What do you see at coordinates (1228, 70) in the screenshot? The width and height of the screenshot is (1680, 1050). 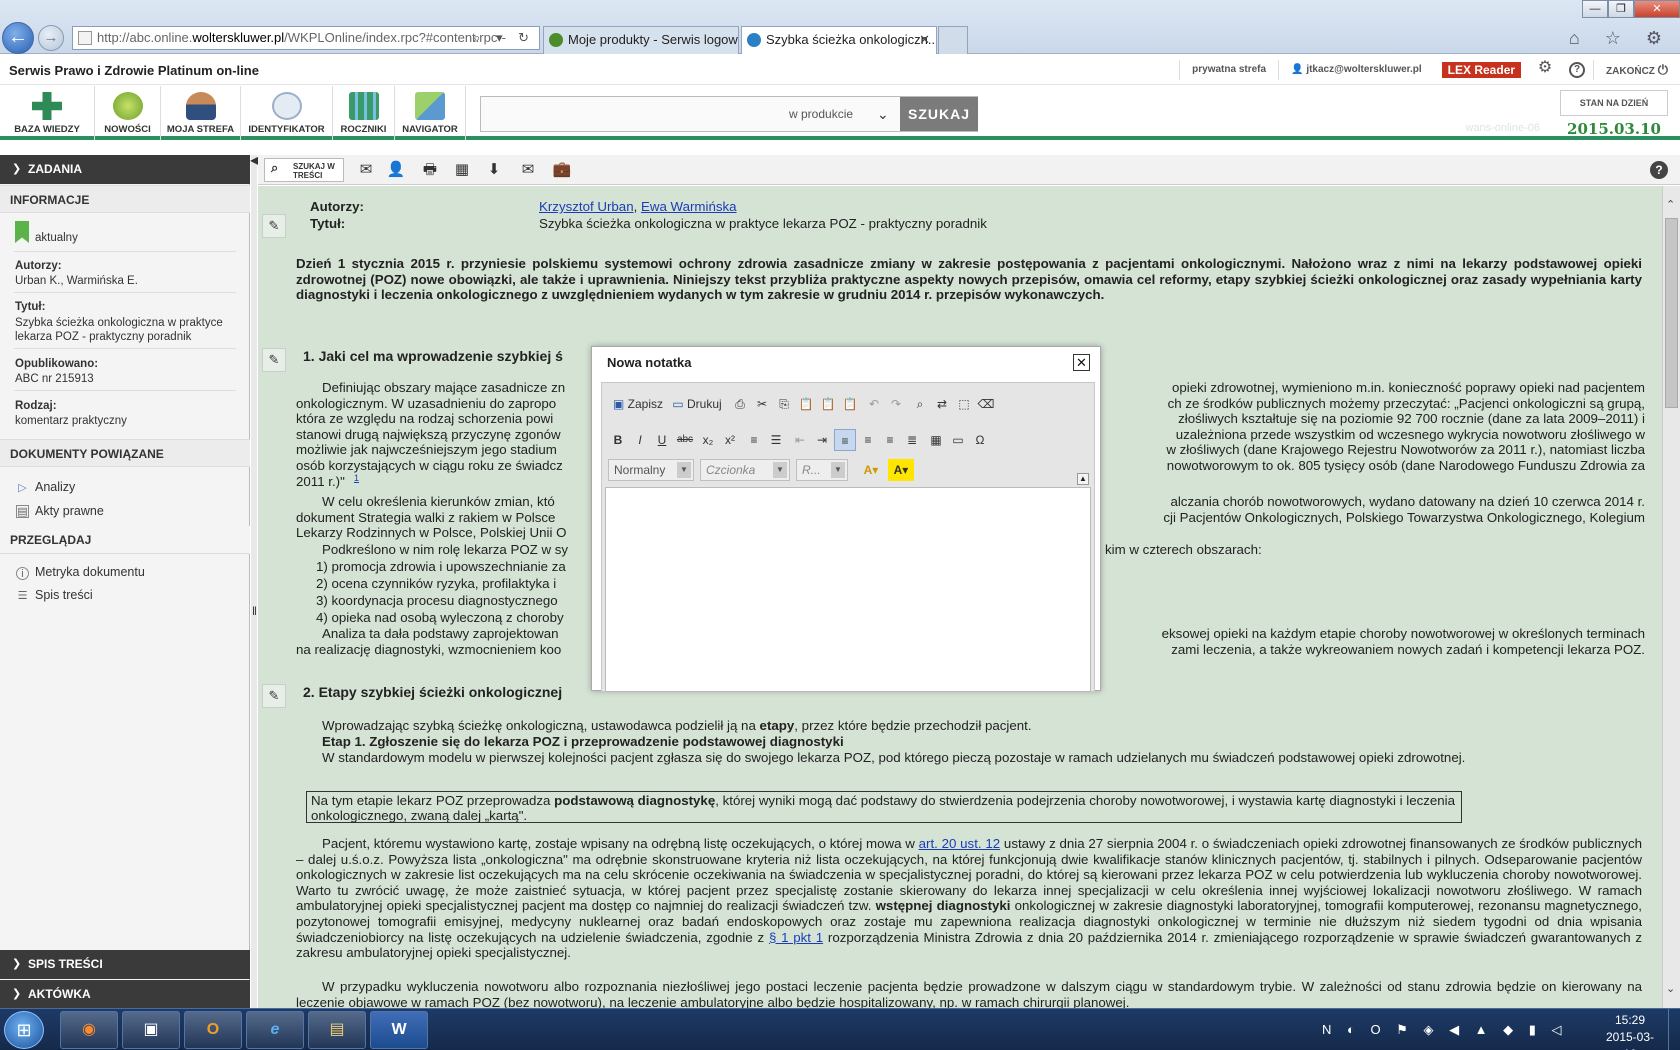 I see `private-zone-link: prywatna strefa` at bounding box center [1228, 70].